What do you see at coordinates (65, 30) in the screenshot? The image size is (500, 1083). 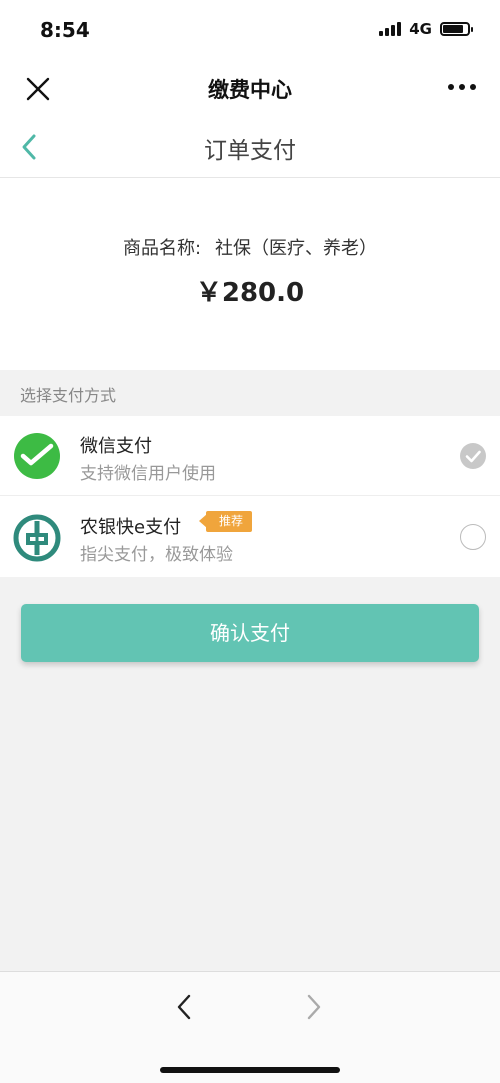 I see `status-time: 8:54` at bounding box center [65, 30].